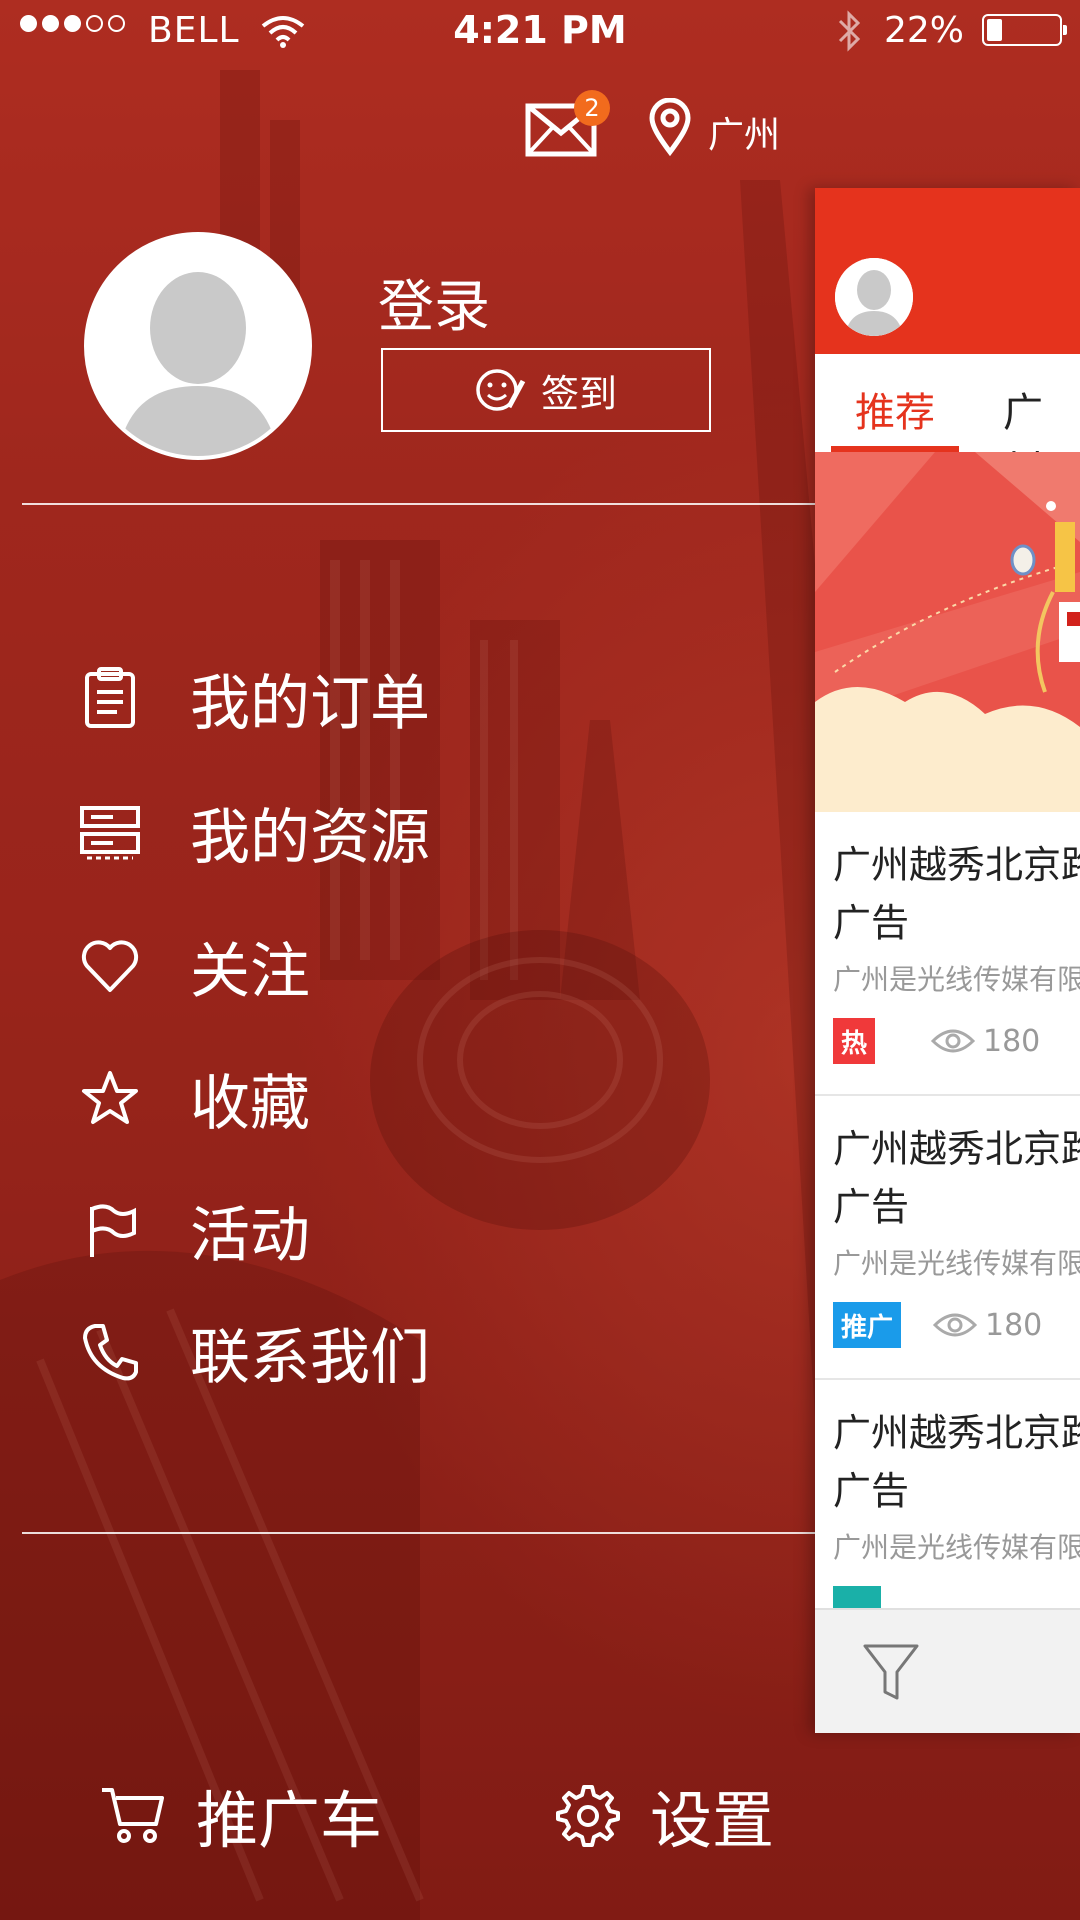 The width and height of the screenshot is (1080, 1920). I want to click on message-count-badge: 2, so click(592, 108).